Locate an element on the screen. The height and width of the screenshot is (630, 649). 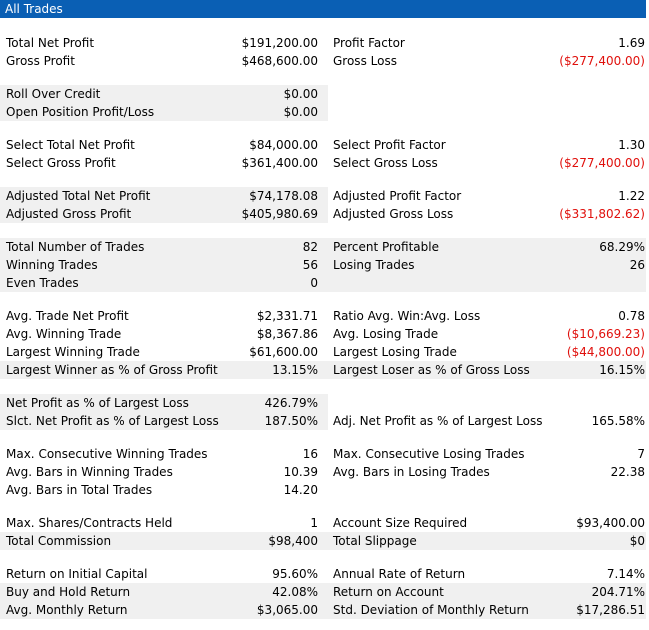
stat-label: Ratio Avg. Win:Avg. Loss is located at coordinates (407, 316).